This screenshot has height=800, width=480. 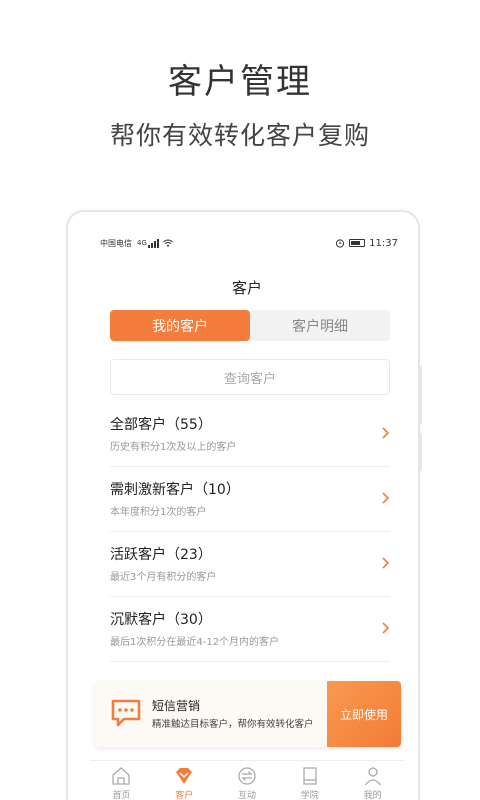 I want to click on bottom-tab-bar: 首页 客户 互动 学院 我的, so click(x=247, y=780).